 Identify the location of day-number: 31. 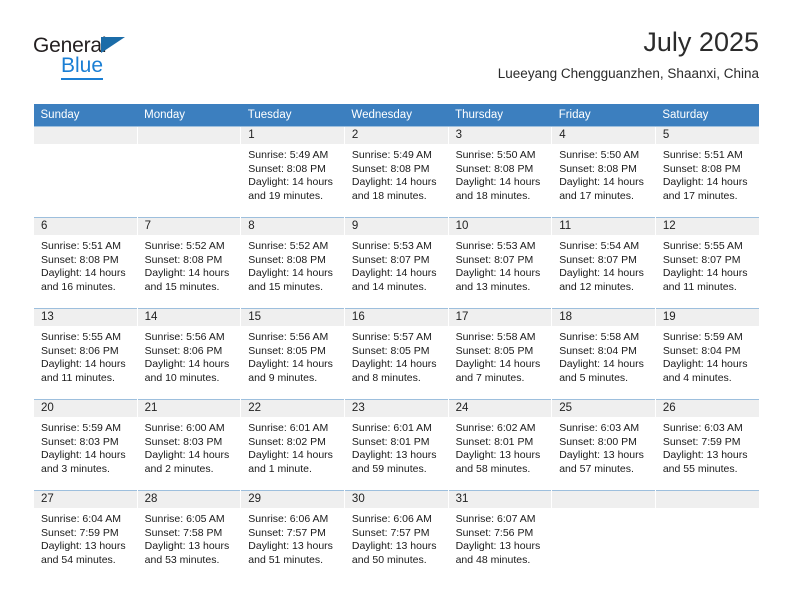
(500, 499).